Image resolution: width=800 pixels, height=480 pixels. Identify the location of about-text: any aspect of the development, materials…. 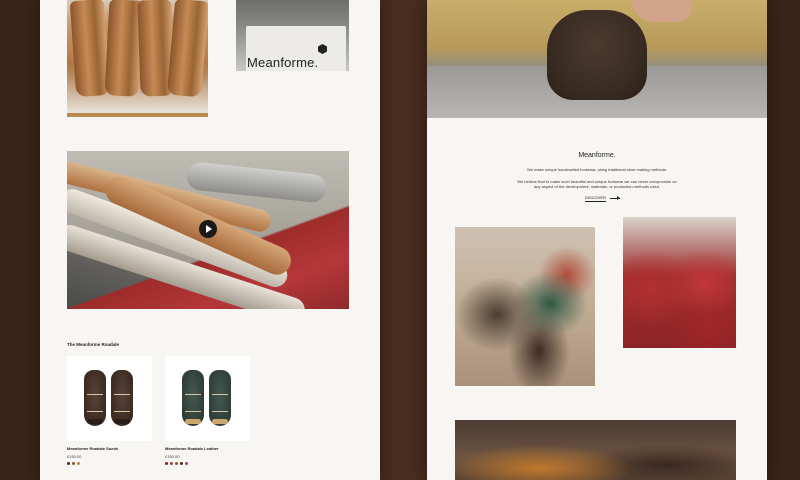
(597, 186).